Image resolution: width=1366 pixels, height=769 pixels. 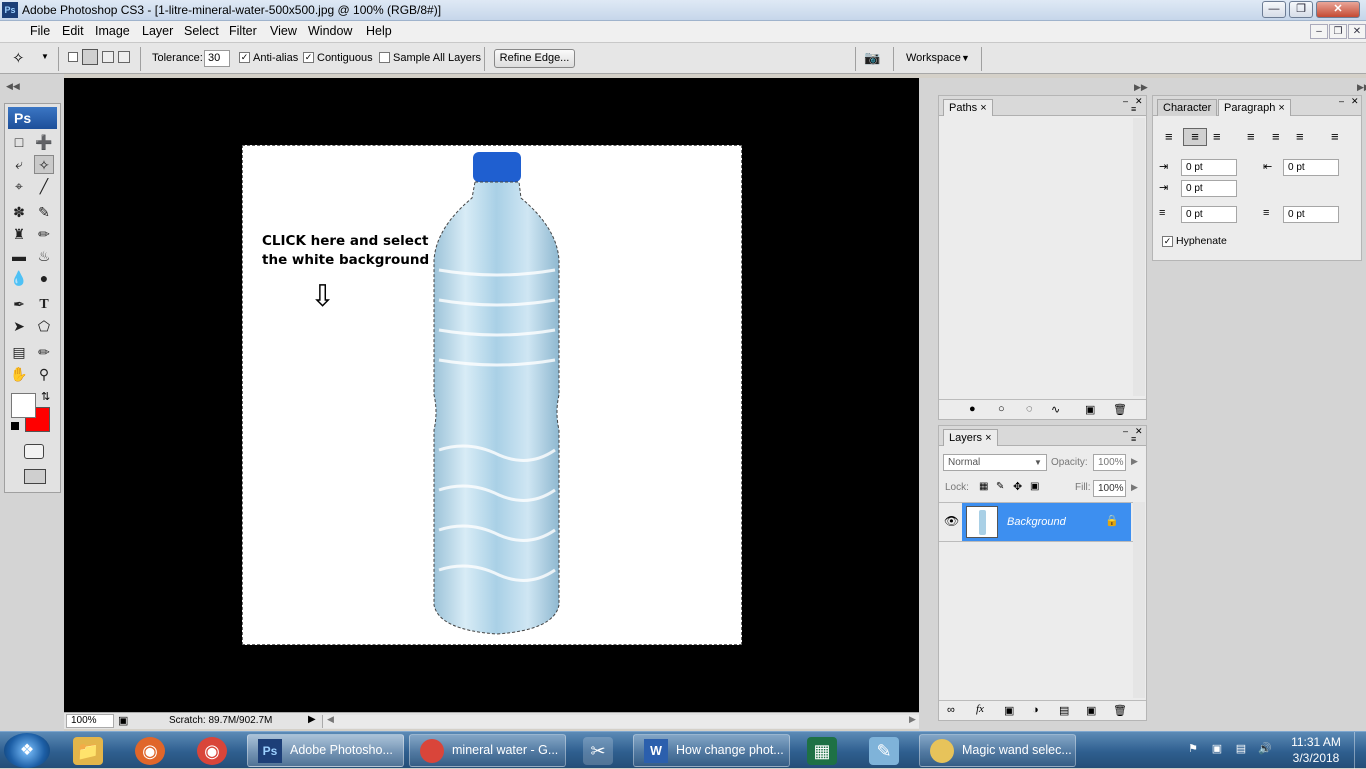 I want to click on zoom-tool-icon: ⚲, so click(x=44, y=374).